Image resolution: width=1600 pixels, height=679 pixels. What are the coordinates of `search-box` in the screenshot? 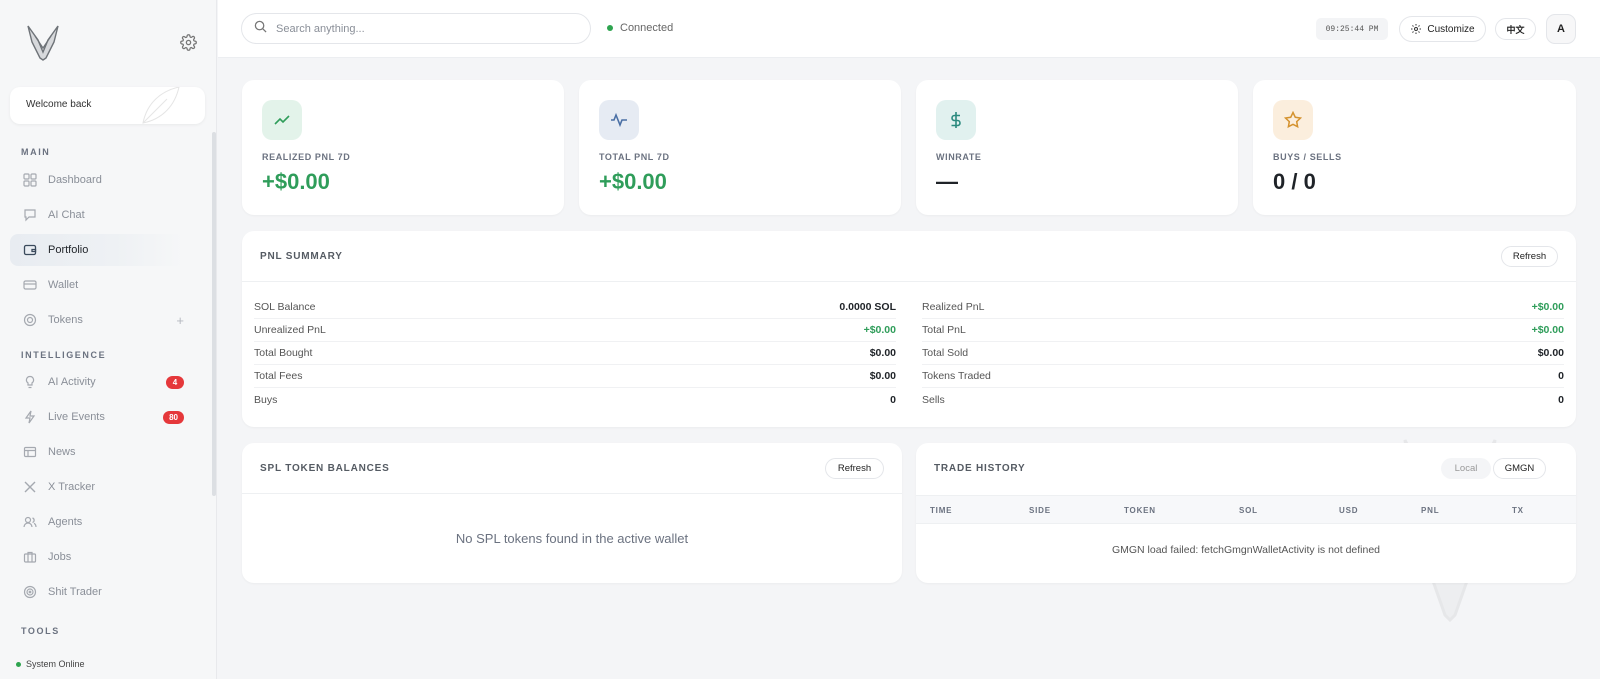 It's located at (416, 28).